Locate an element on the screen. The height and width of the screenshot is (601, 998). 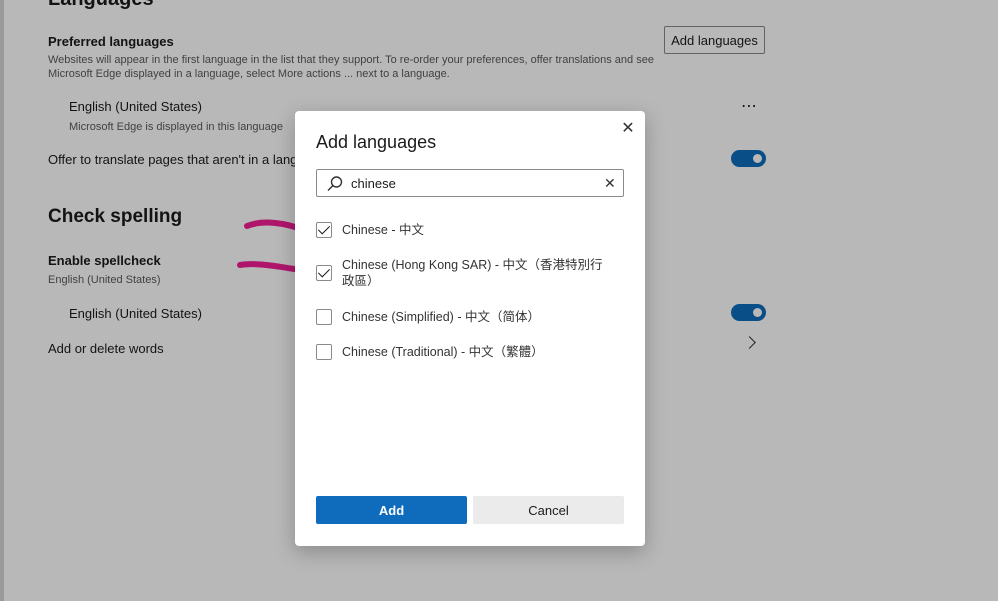
language-option-label: Chinese (Simplified) - 中文（简体） is located at coordinates (441, 317).